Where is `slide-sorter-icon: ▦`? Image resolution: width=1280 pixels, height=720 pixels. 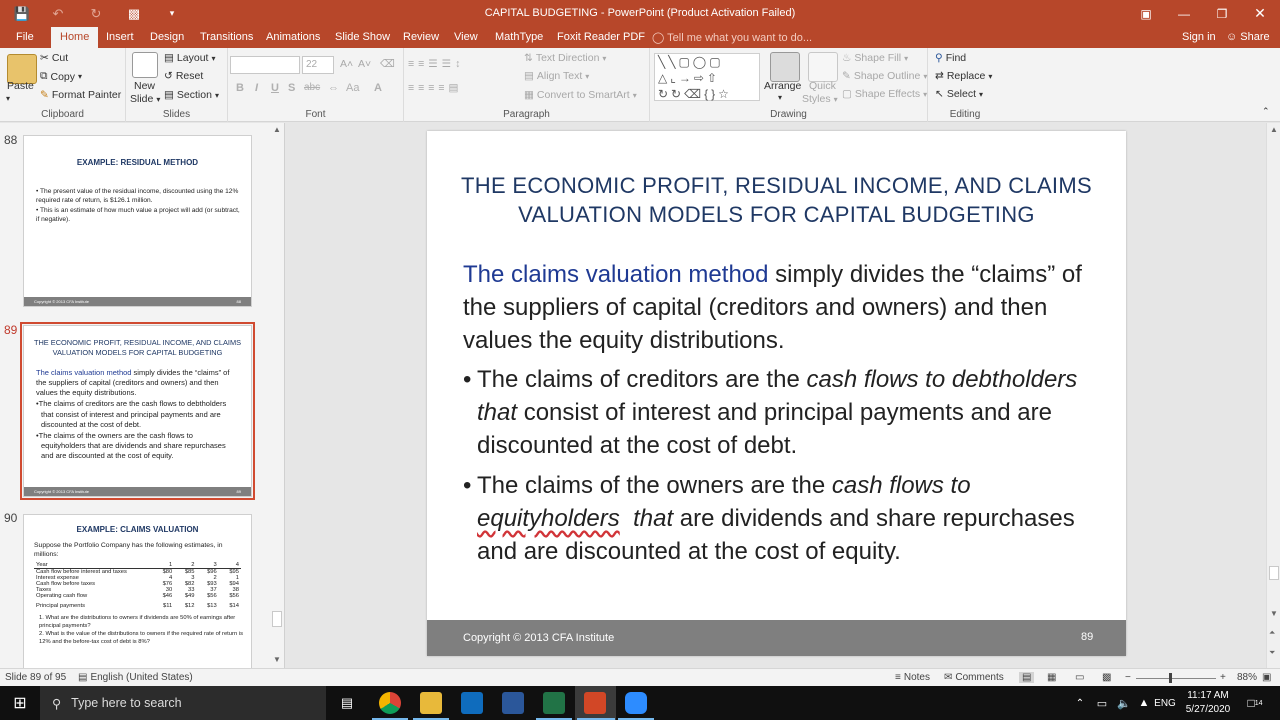 slide-sorter-icon: ▦ is located at coordinates (1051, 677).